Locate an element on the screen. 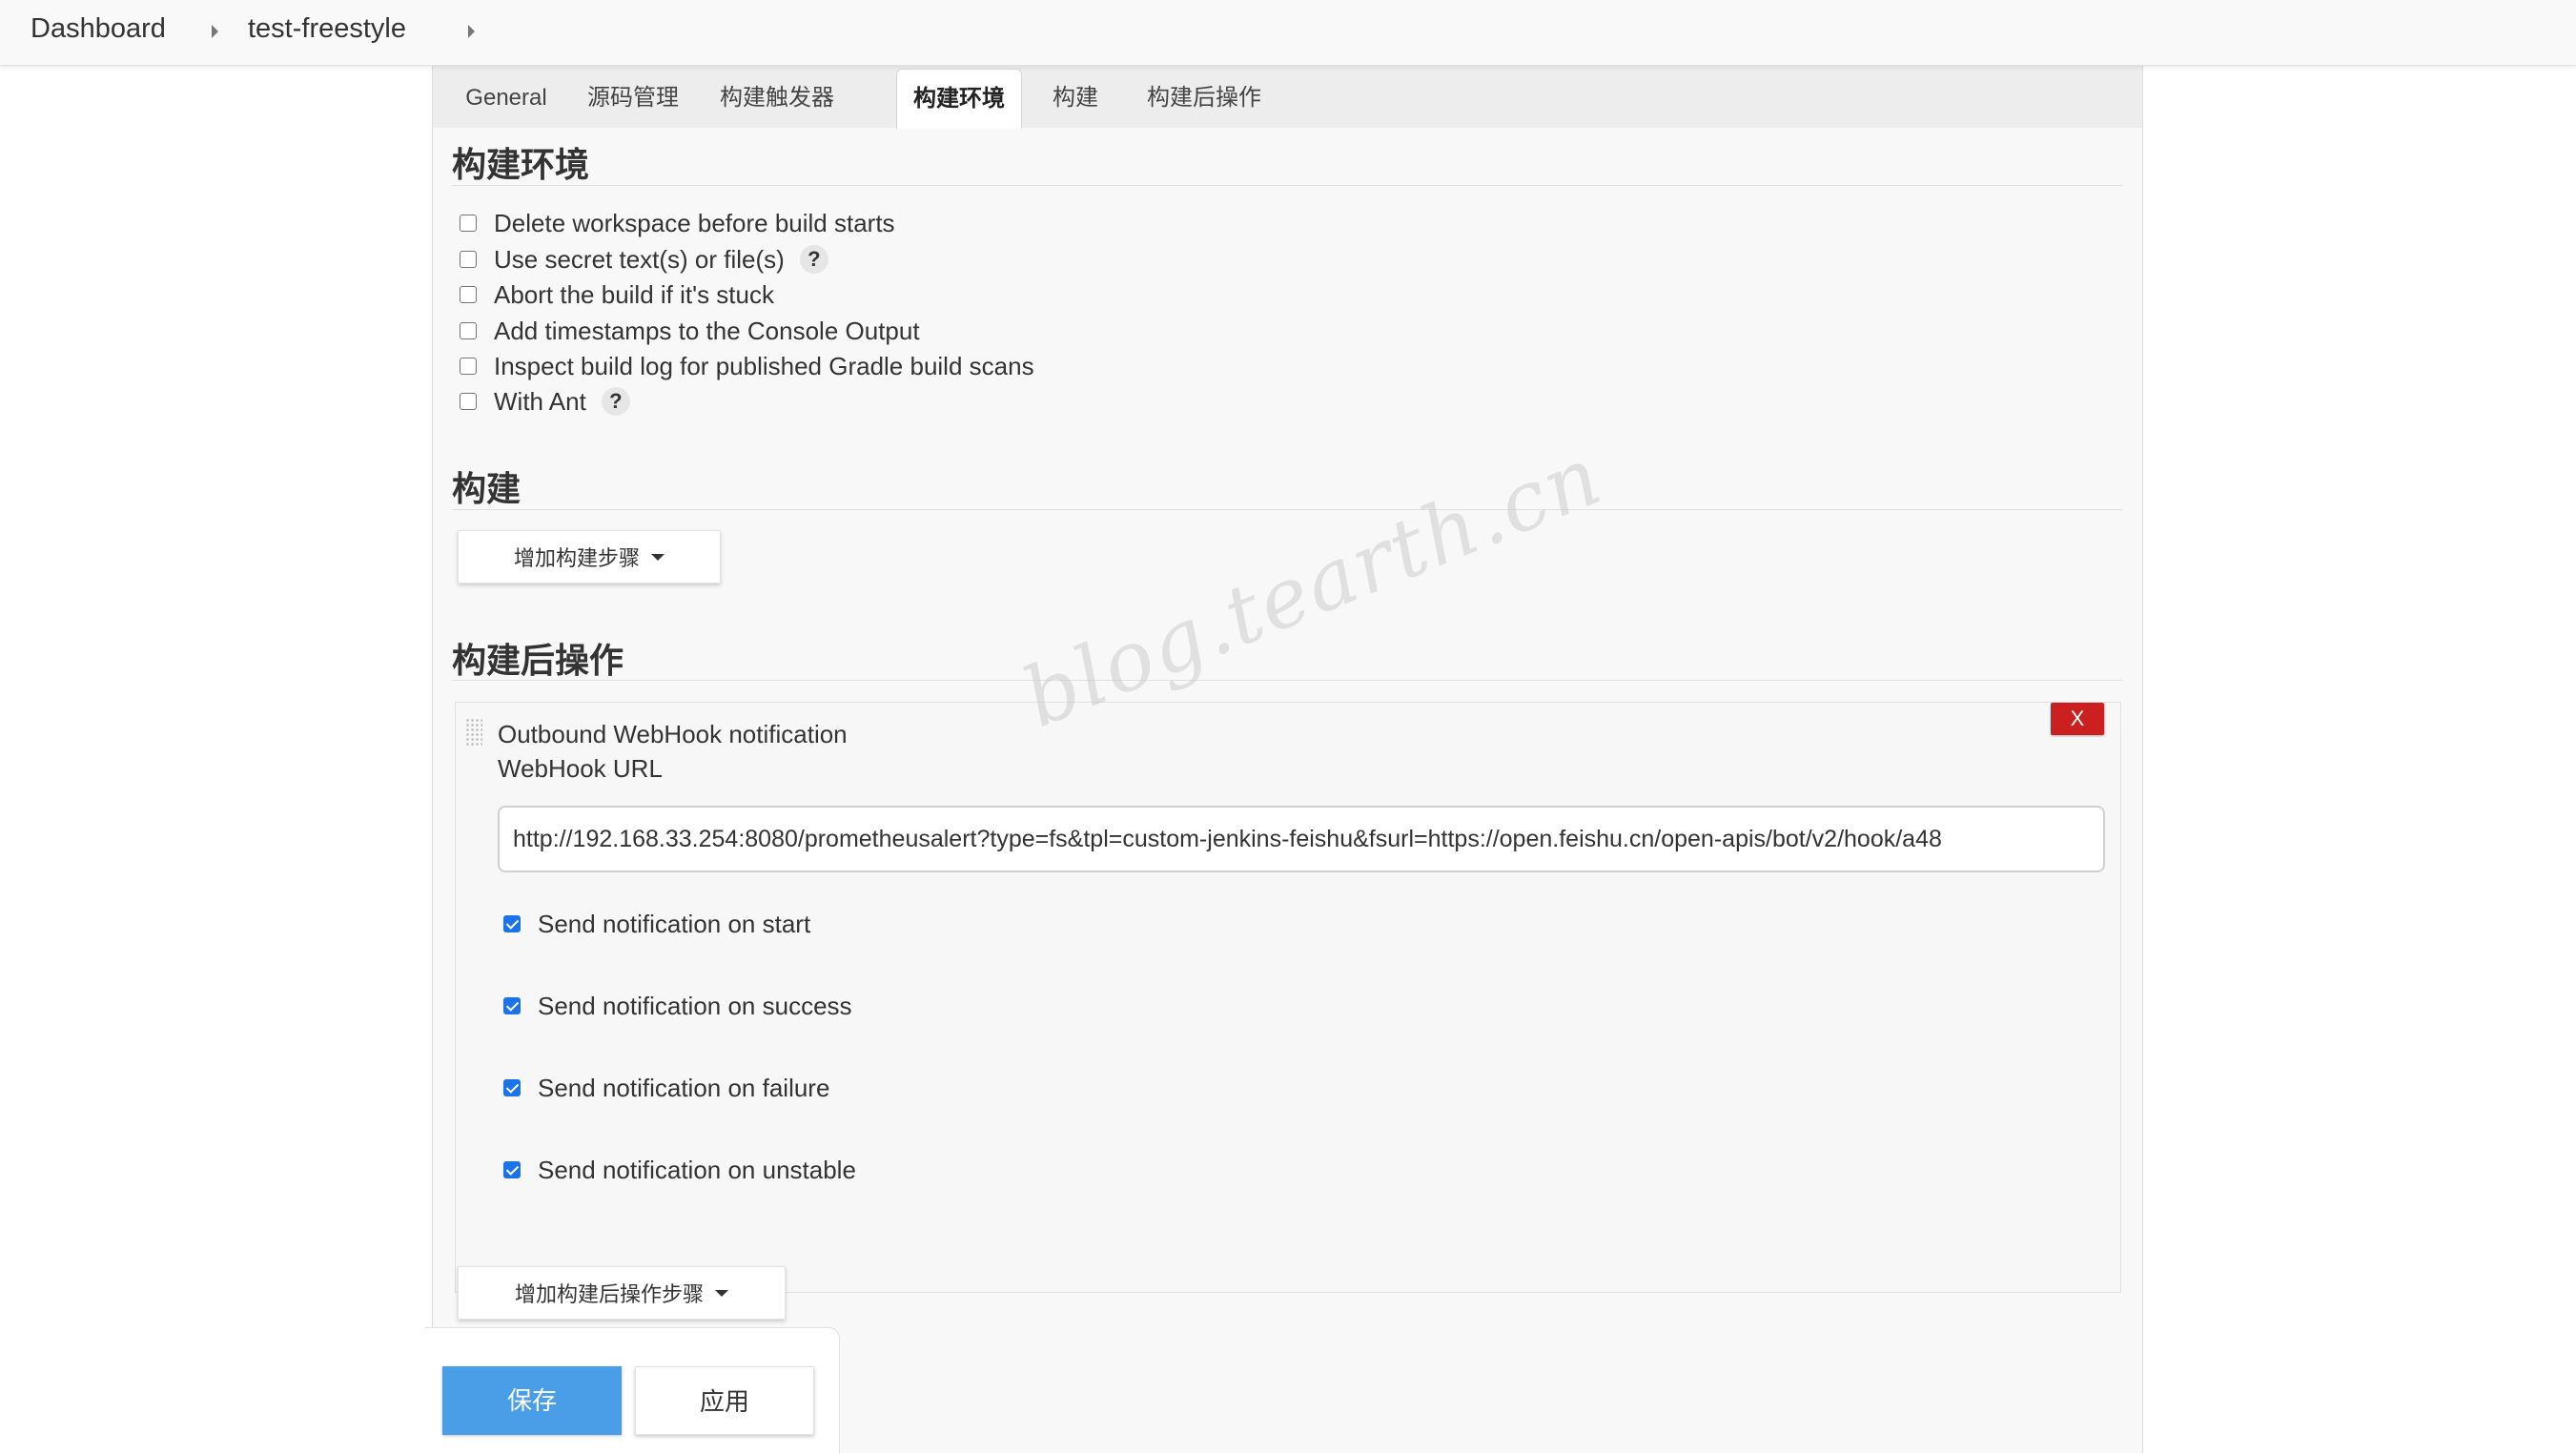 The image size is (2576, 1454). checkbox-add-timestamps is located at coordinates (468, 330).